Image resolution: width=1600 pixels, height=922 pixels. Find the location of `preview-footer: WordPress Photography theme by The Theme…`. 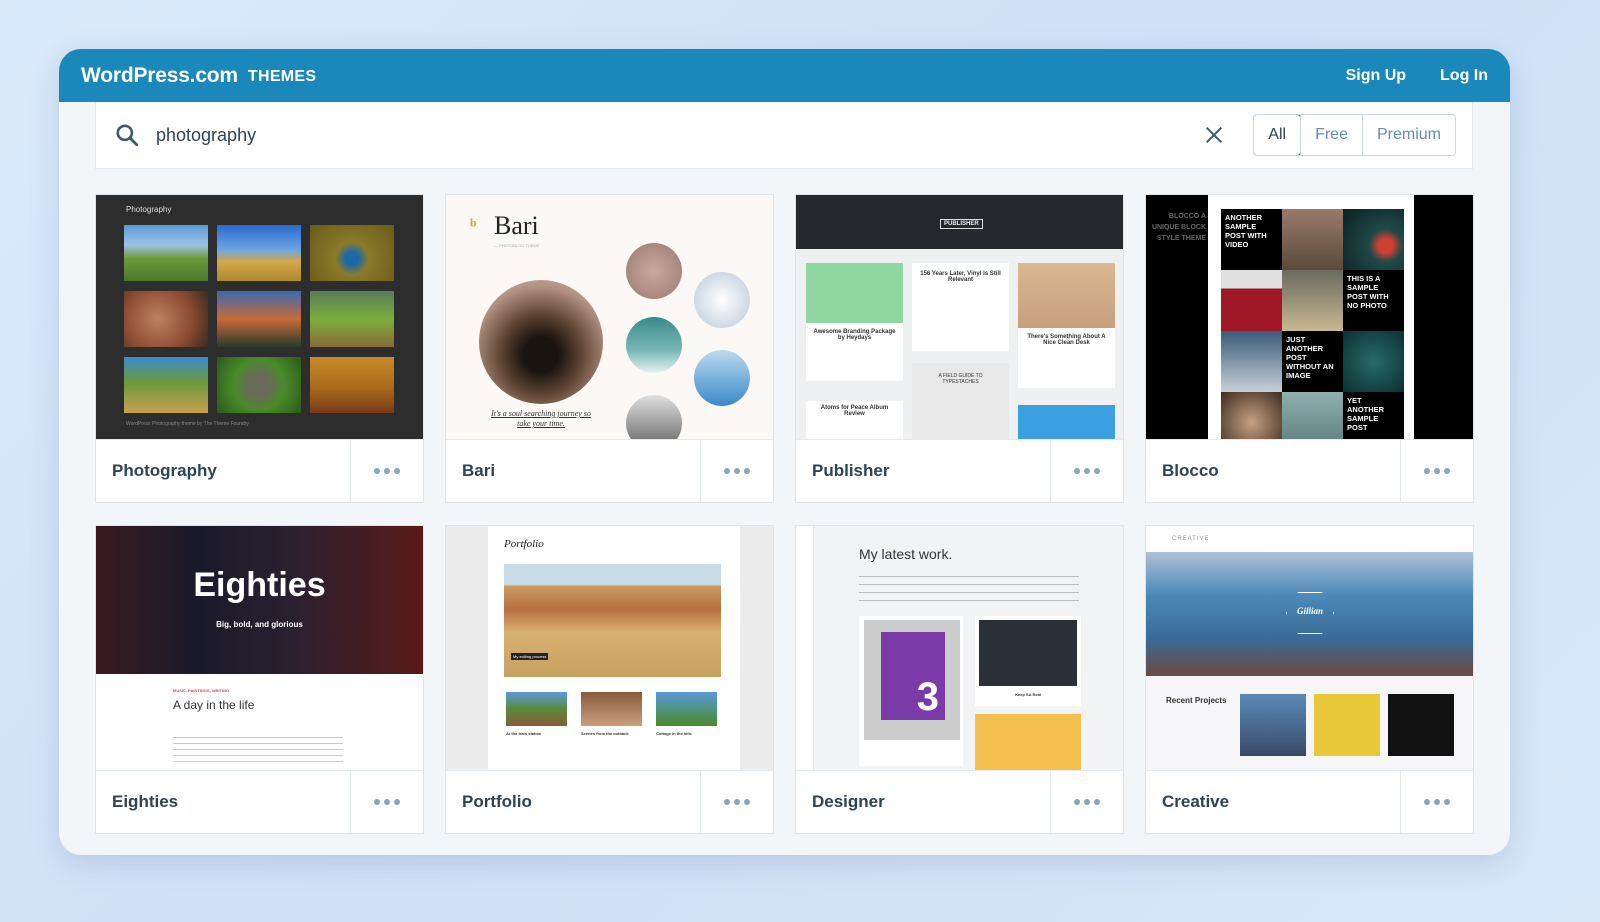

preview-footer: WordPress Photography theme by The Theme… is located at coordinates (187, 424).